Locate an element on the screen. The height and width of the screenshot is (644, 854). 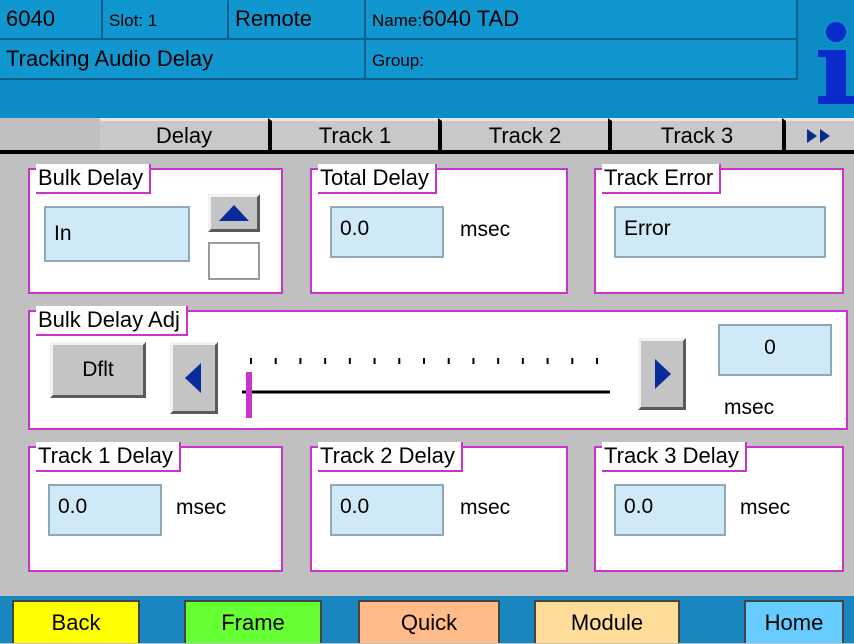
tabs-more-button is located at coordinates (818, 135).